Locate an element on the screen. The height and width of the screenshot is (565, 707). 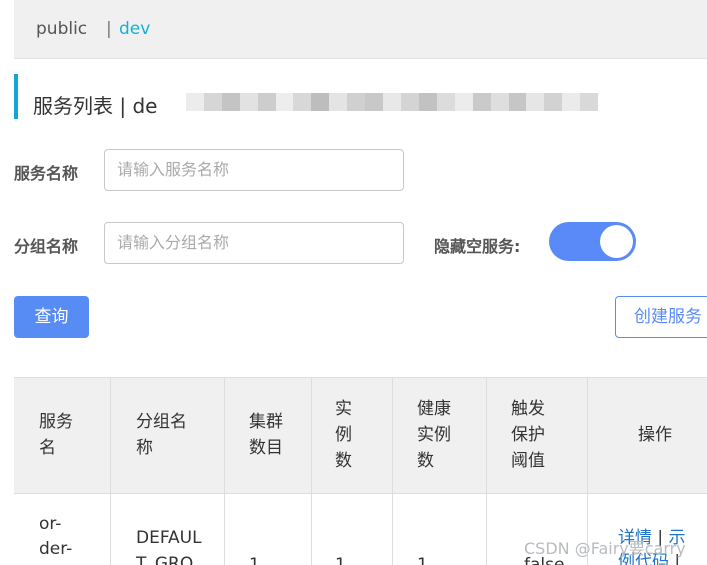
header-instance-count: 实 例 数 is located at coordinates (352, 435).